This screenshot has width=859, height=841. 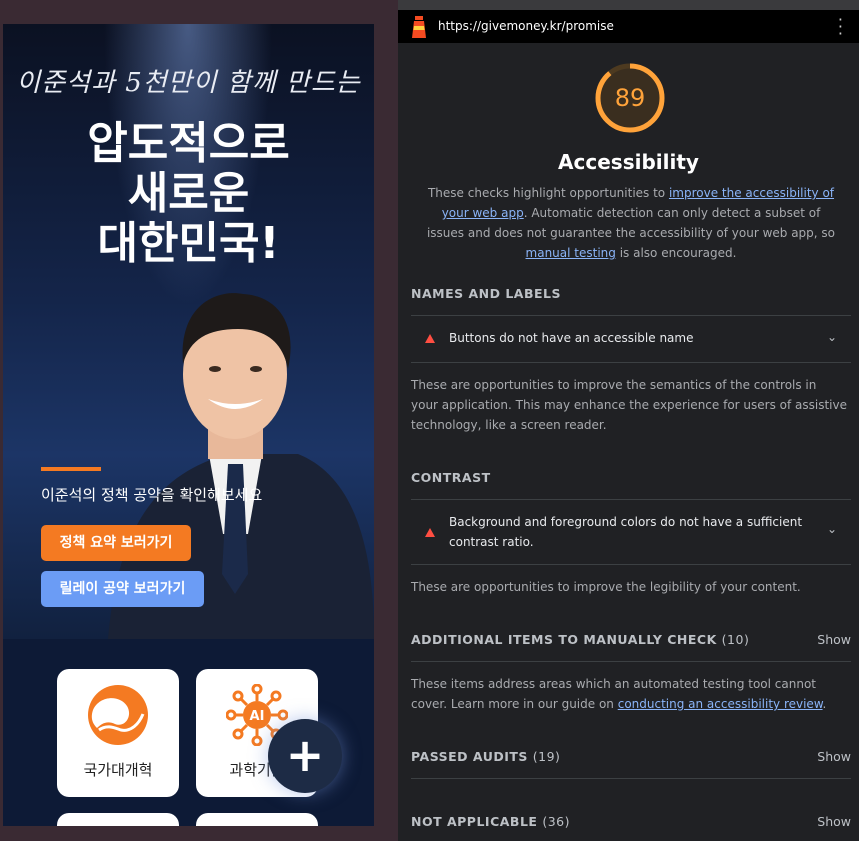 I want to click on plus-fab-button: +, so click(x=305, y=756).